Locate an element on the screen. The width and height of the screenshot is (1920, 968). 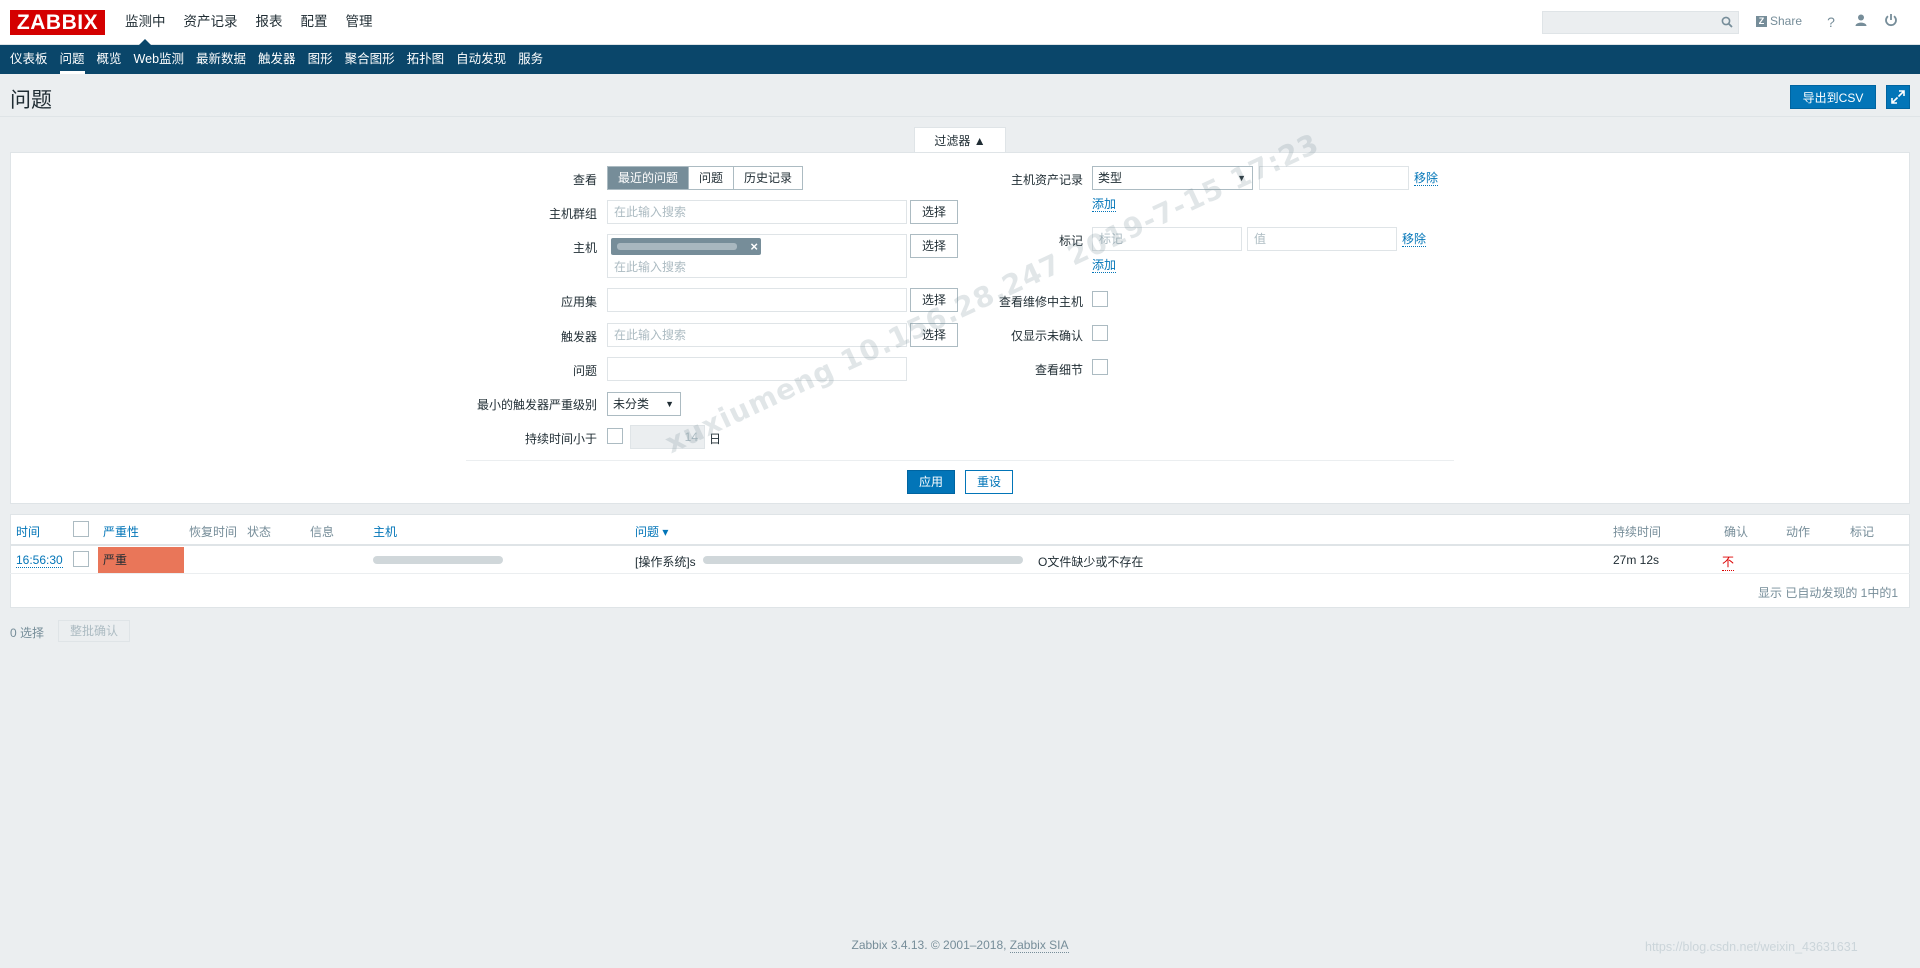
page-title: 问题 is located at coordinates (31, 100).